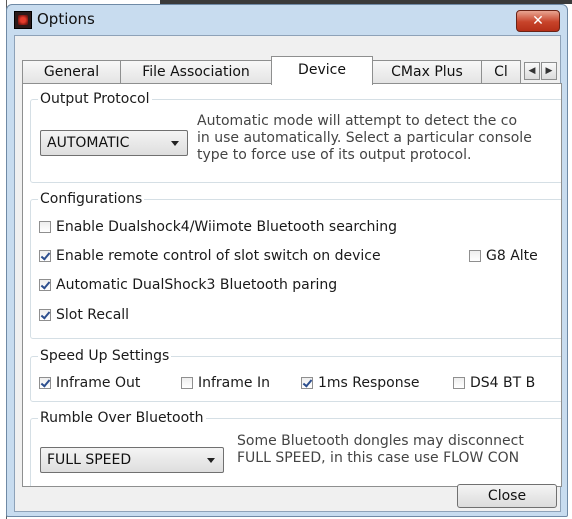  Describe the element at coordinates (98, 383) in the screenshot. I see `checkbox-label: Inframe Out` at that location.